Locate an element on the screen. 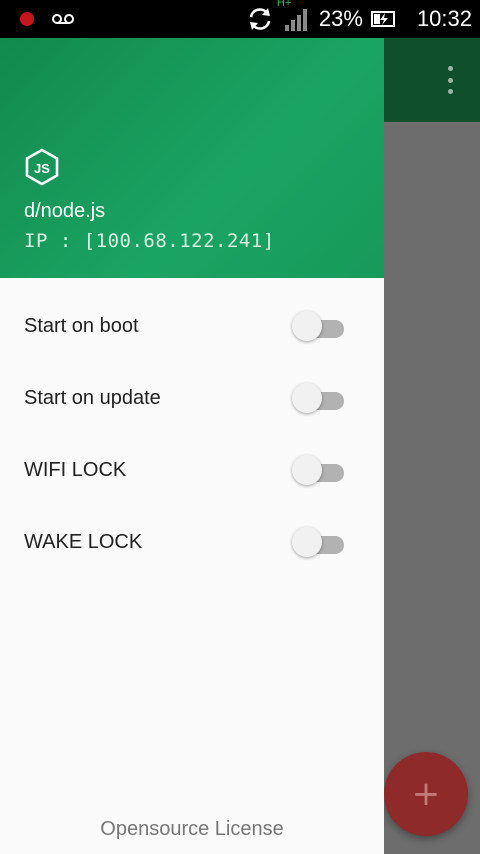 This screenshot has height=854, width=480. network-type-label: H+ is located at coordinates (284, 4).